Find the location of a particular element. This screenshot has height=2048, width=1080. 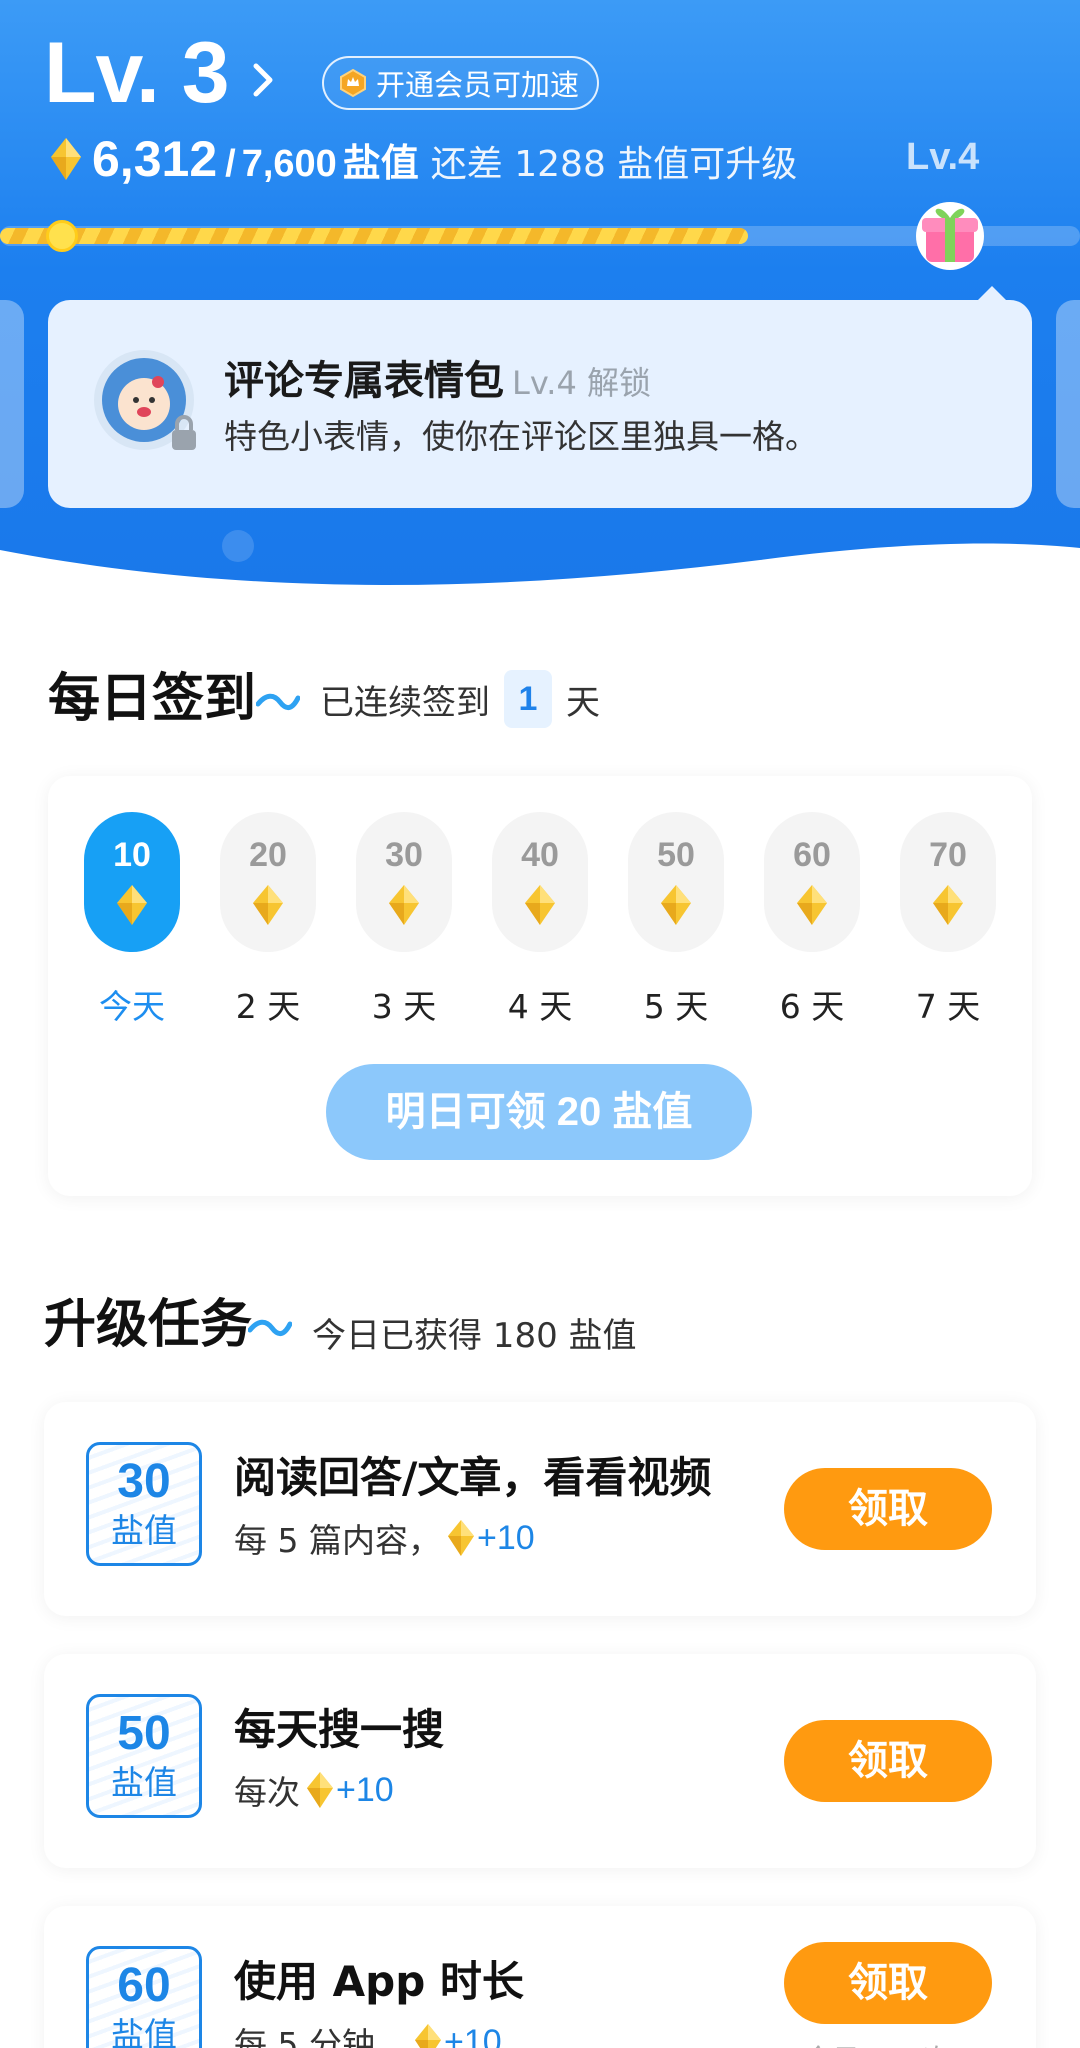

task-reward-value: 50 is located at coordinates (144, 1733).